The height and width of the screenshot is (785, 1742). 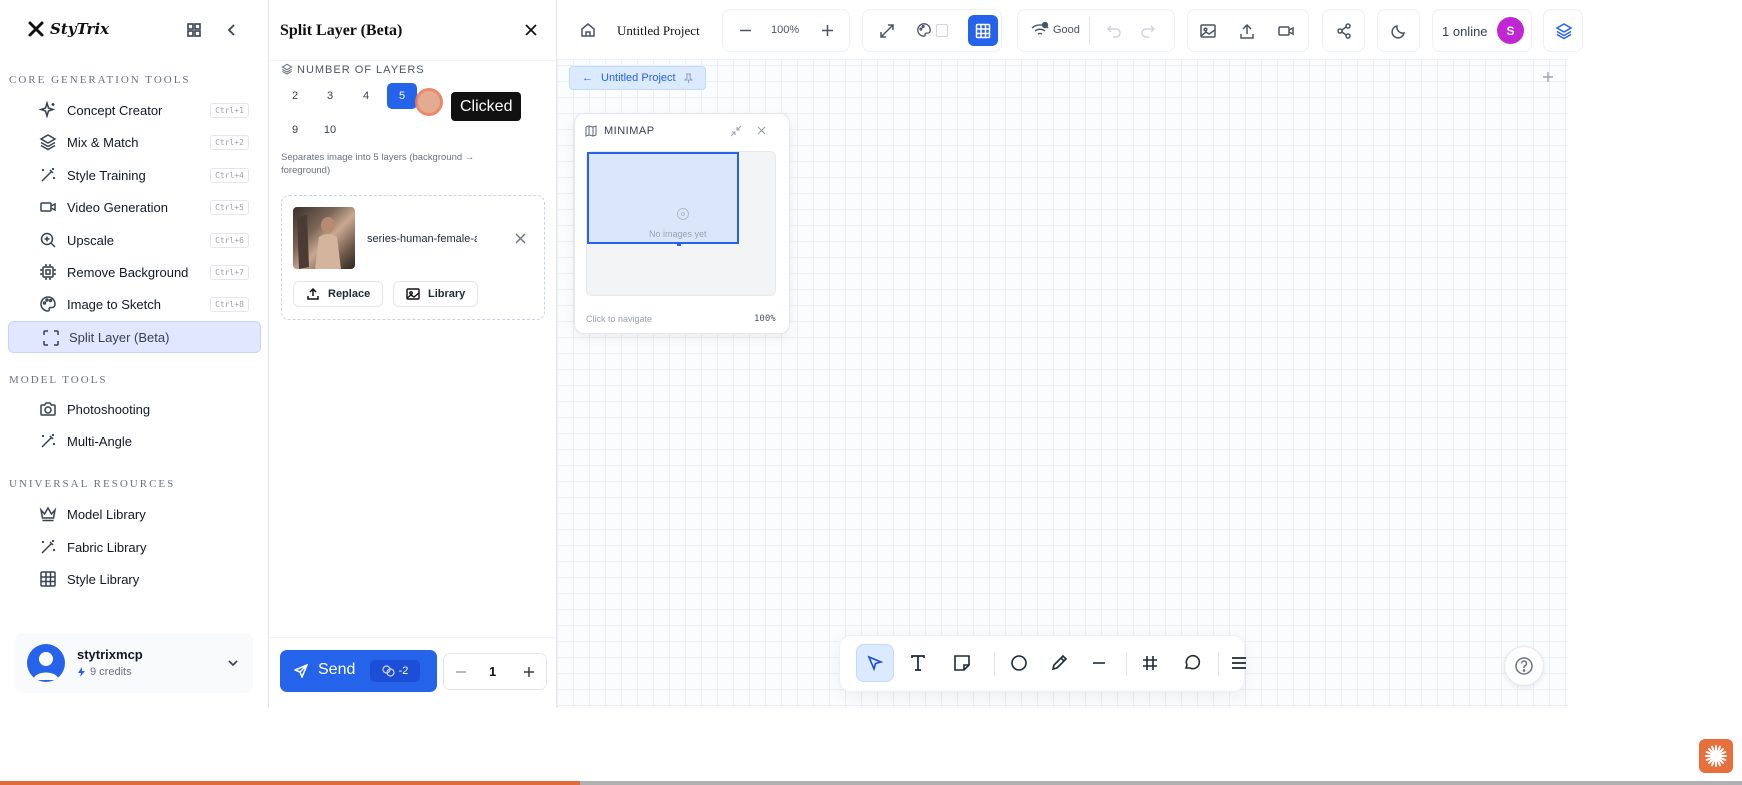 I want to click on color-swatch, so click(x=942, y=30).